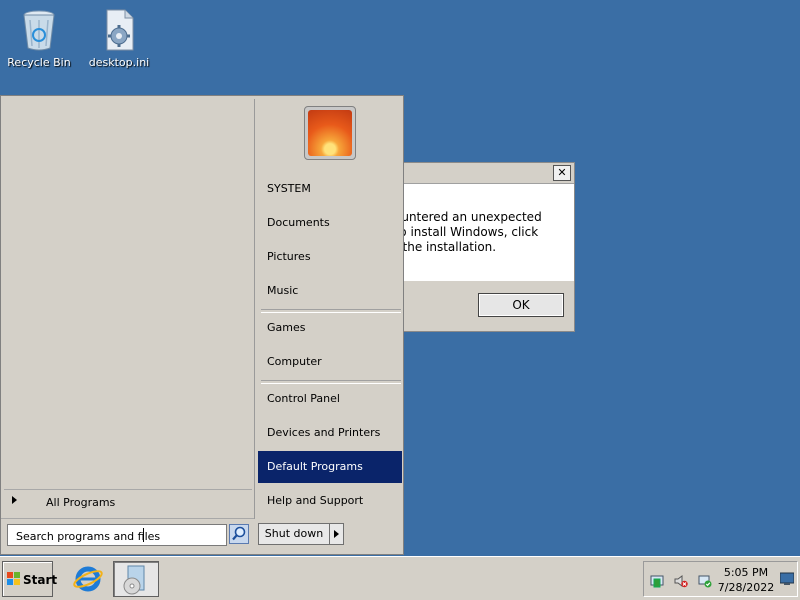  Describe the element at coordinates (330, 362) in the screenshot. I see `start-item-computer: Computer` at that location.